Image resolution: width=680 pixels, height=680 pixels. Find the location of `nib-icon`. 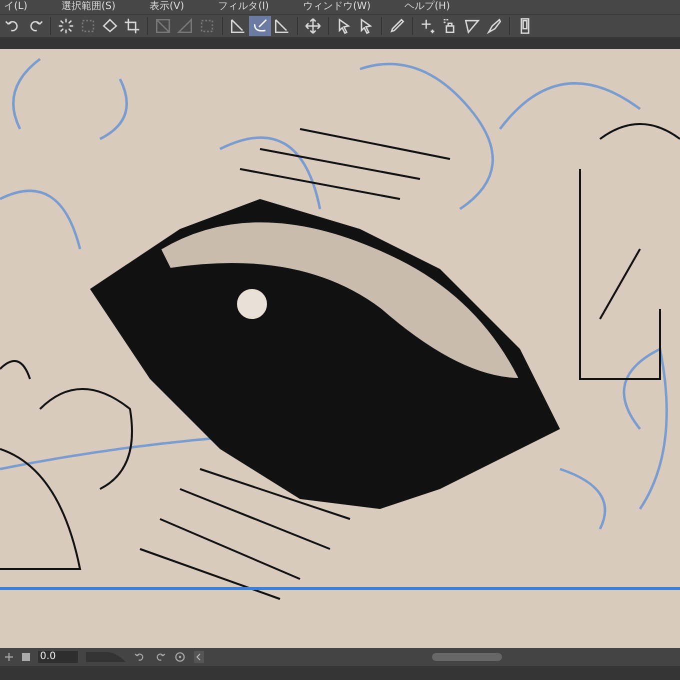

nib-icon is located at coordinates (494, 26).